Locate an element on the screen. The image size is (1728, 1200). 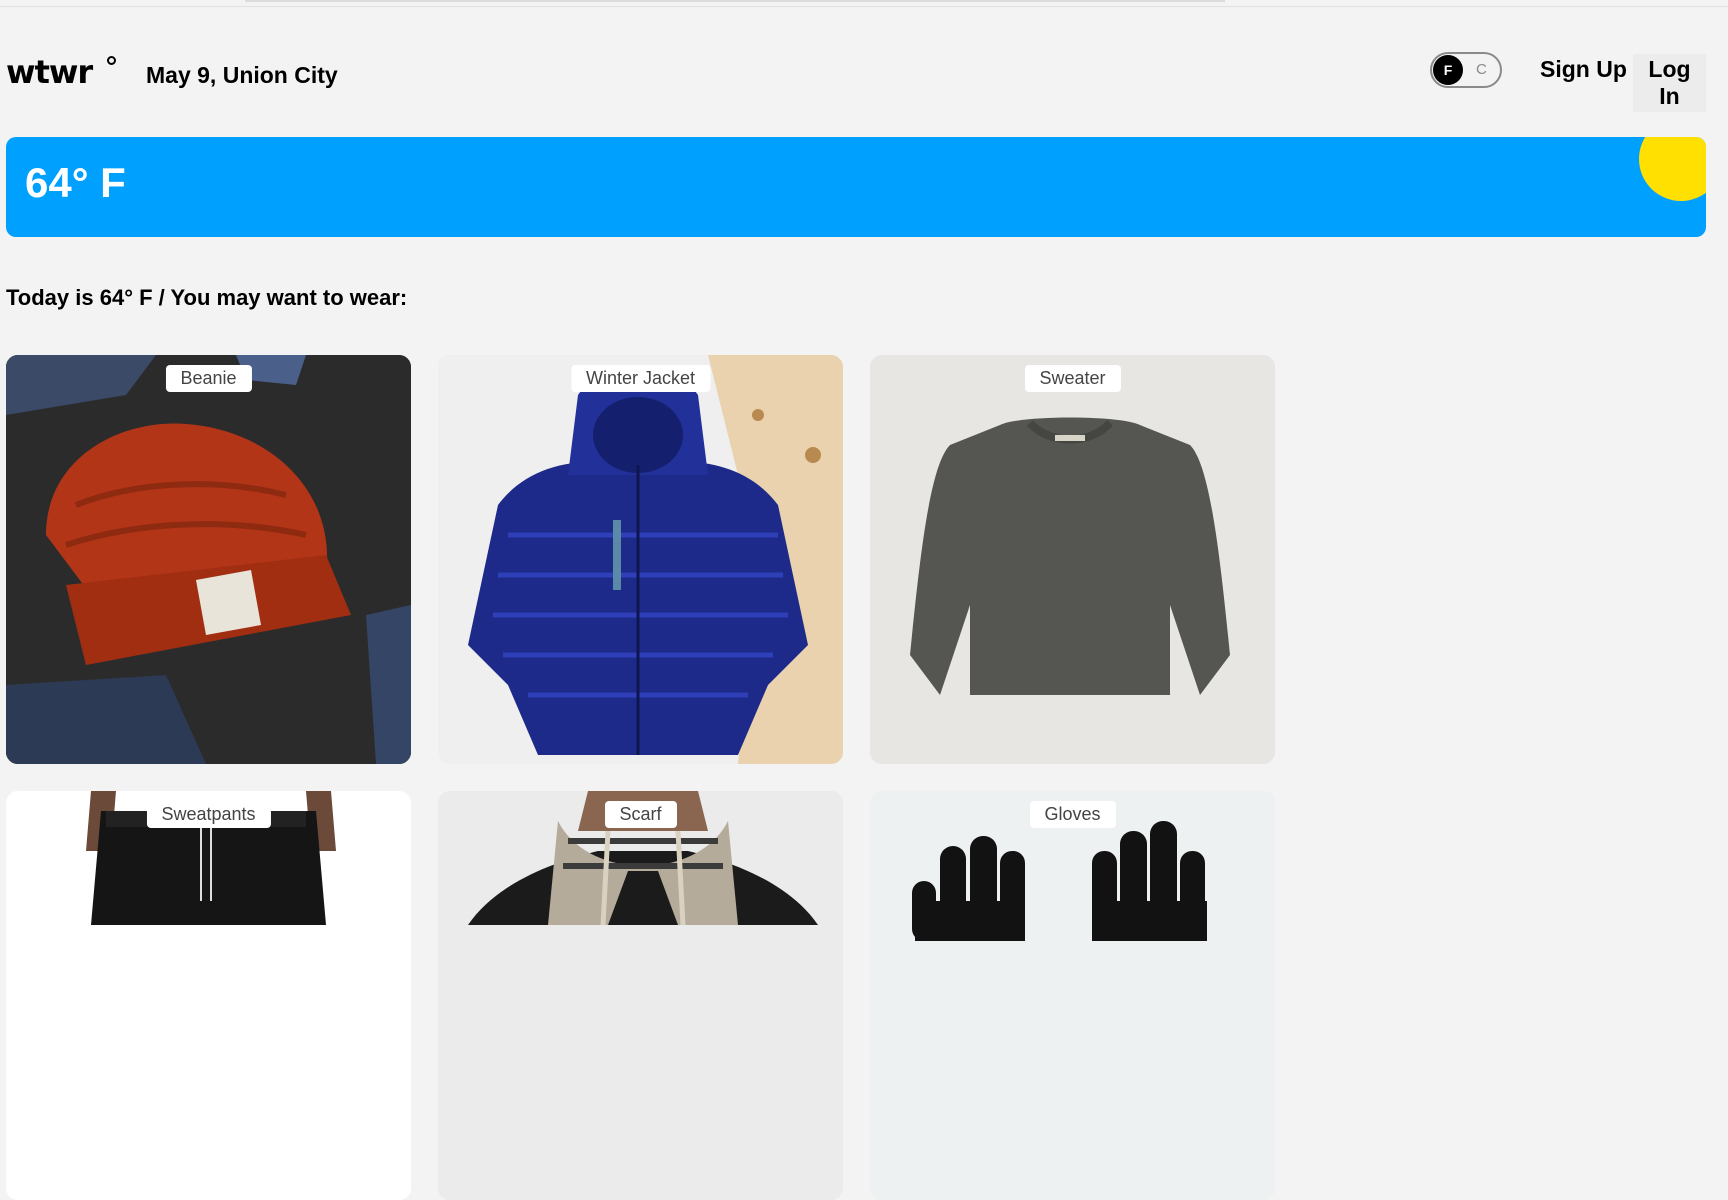
black-sweatpants-icon is located at coordinates (208, 995).